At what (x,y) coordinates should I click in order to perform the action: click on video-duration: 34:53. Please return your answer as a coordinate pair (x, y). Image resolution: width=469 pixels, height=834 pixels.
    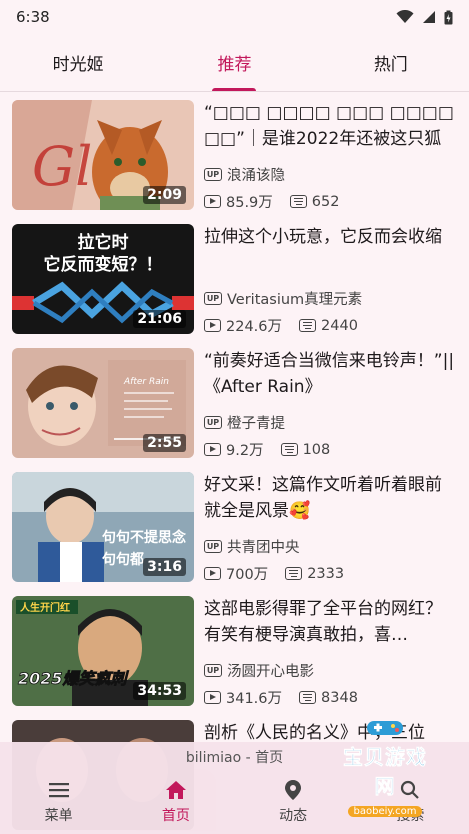
    Looking at the image, I should click on (159, 691).